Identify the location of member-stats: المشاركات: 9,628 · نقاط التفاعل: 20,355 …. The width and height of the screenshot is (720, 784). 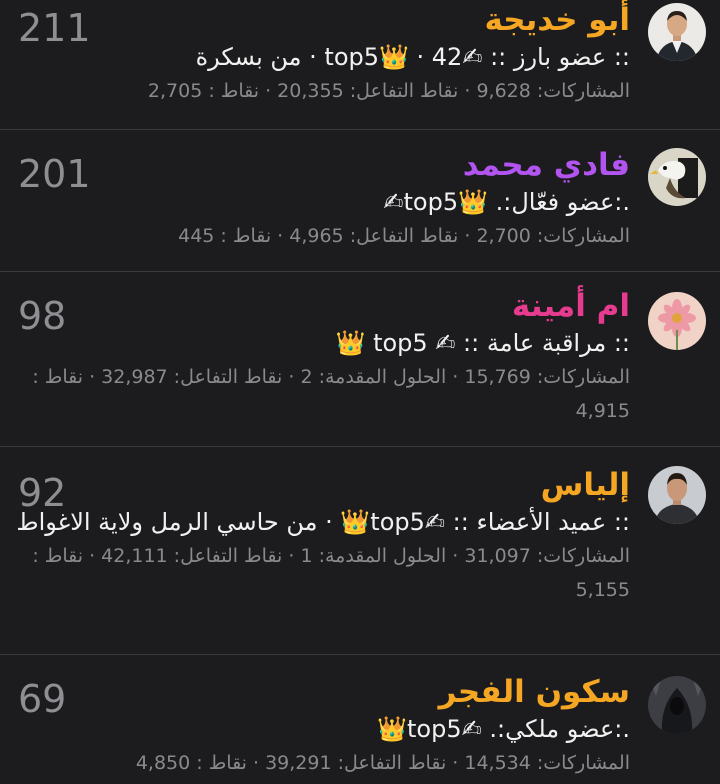
(388, 91).